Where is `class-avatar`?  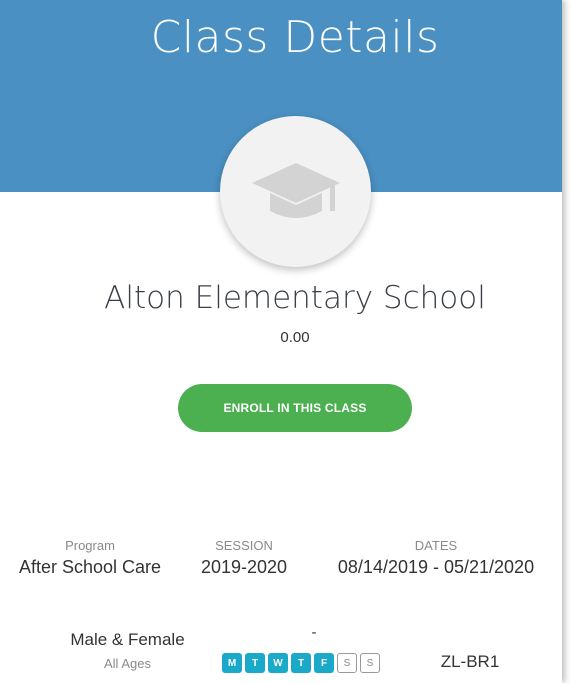 class-avatar is located at coordinates (295, 191).